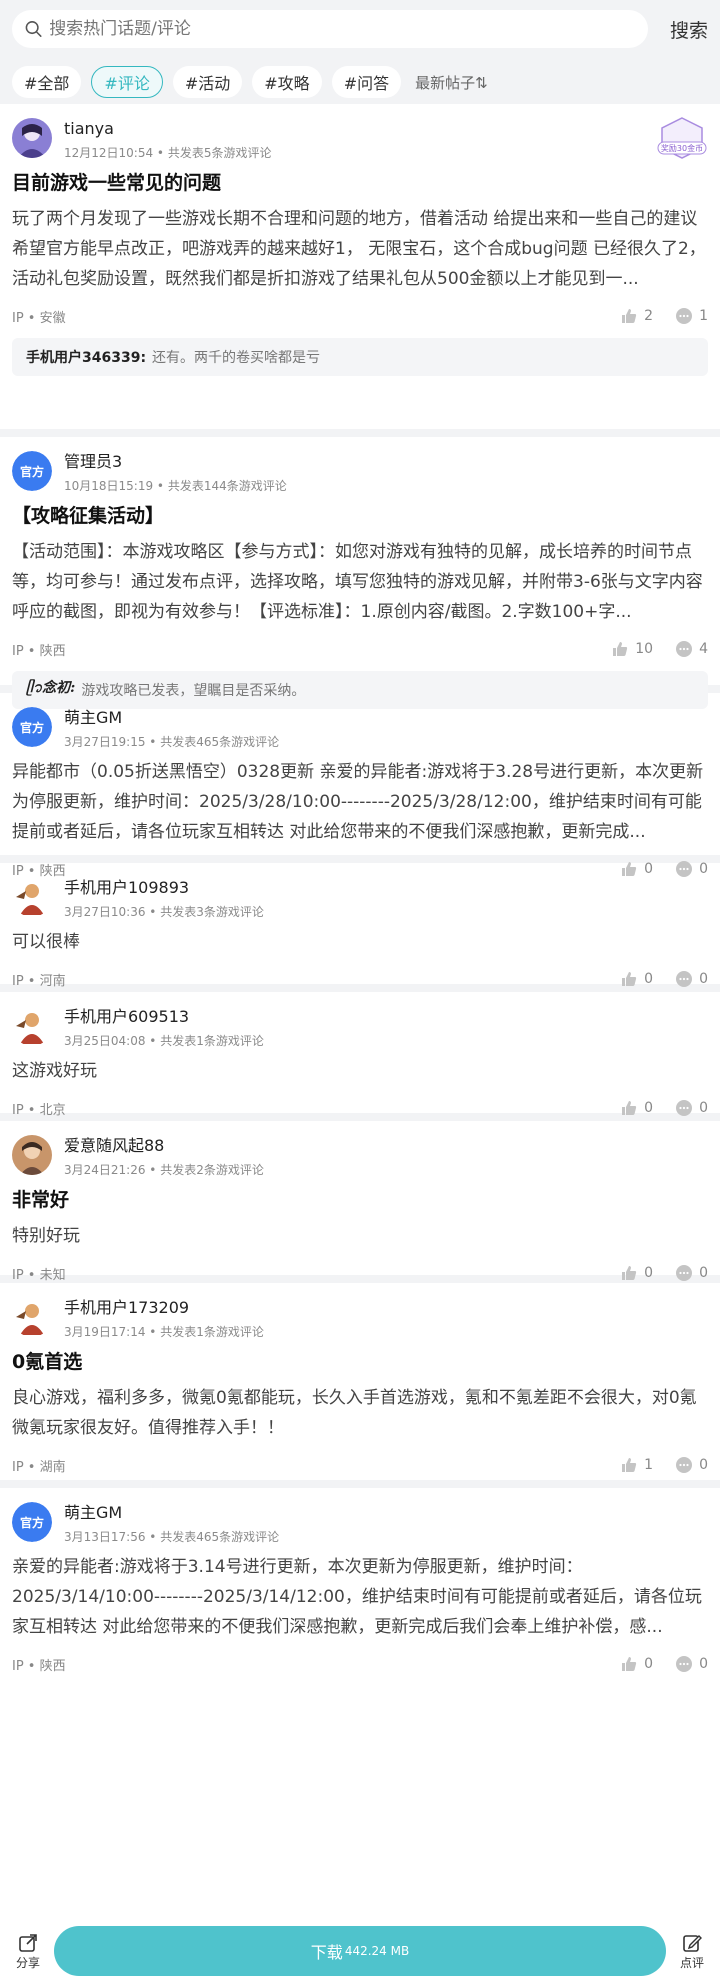 The image size is (720, 1981). What do you see at coordinates (39, 1110) in the screenshot?
I see `ip-location: IP • 北京` at bounding box center [39, 1110].